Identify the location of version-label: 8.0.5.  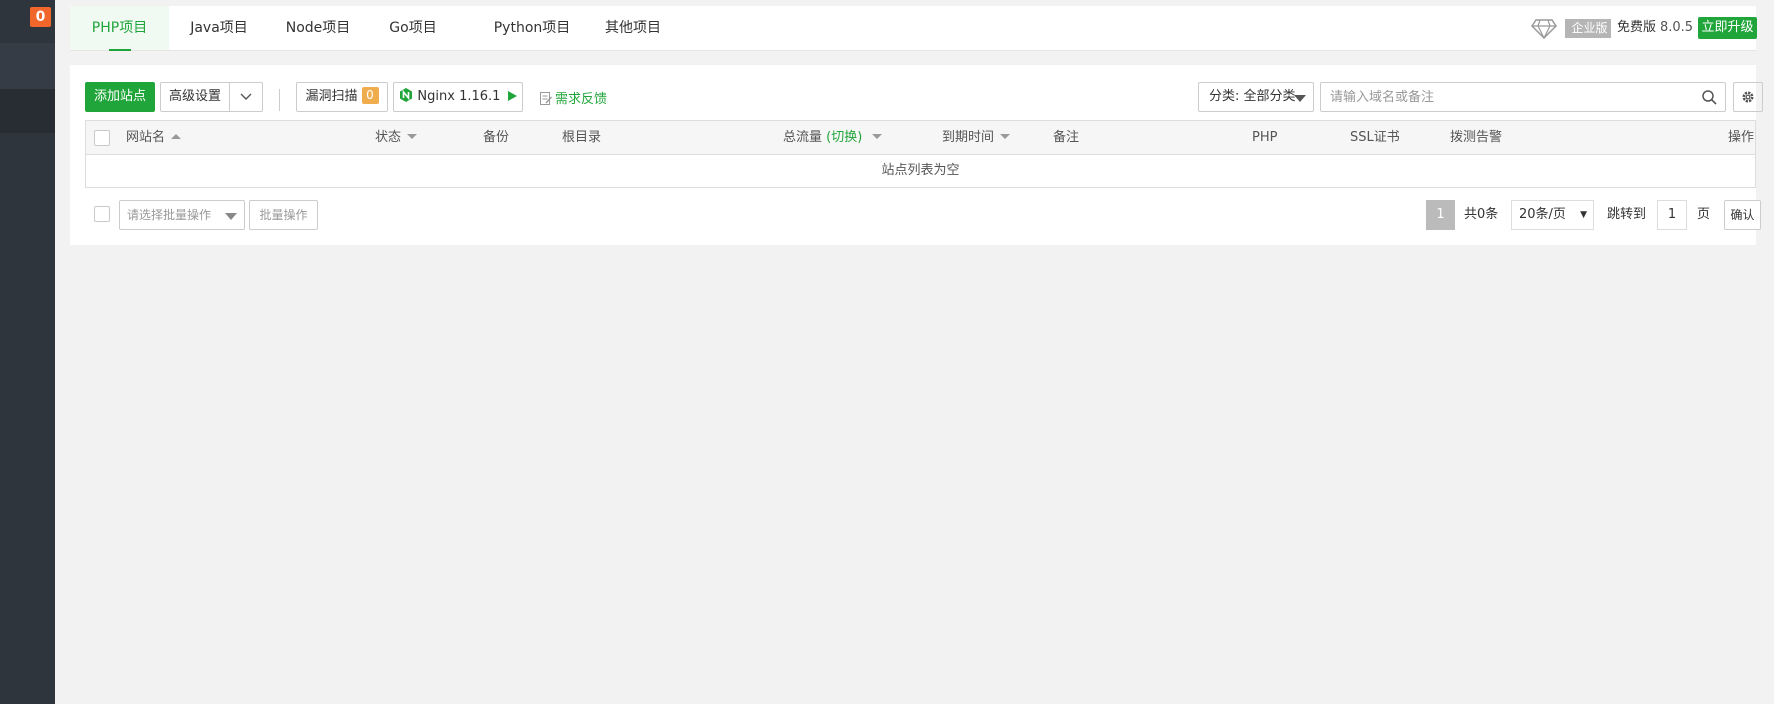
(1677, 27).